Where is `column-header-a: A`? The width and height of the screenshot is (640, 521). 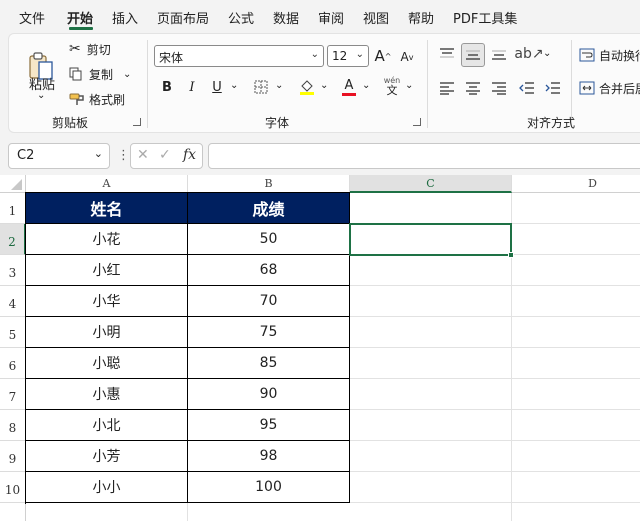
column-header-a: A is located at coordinates (107, 184).